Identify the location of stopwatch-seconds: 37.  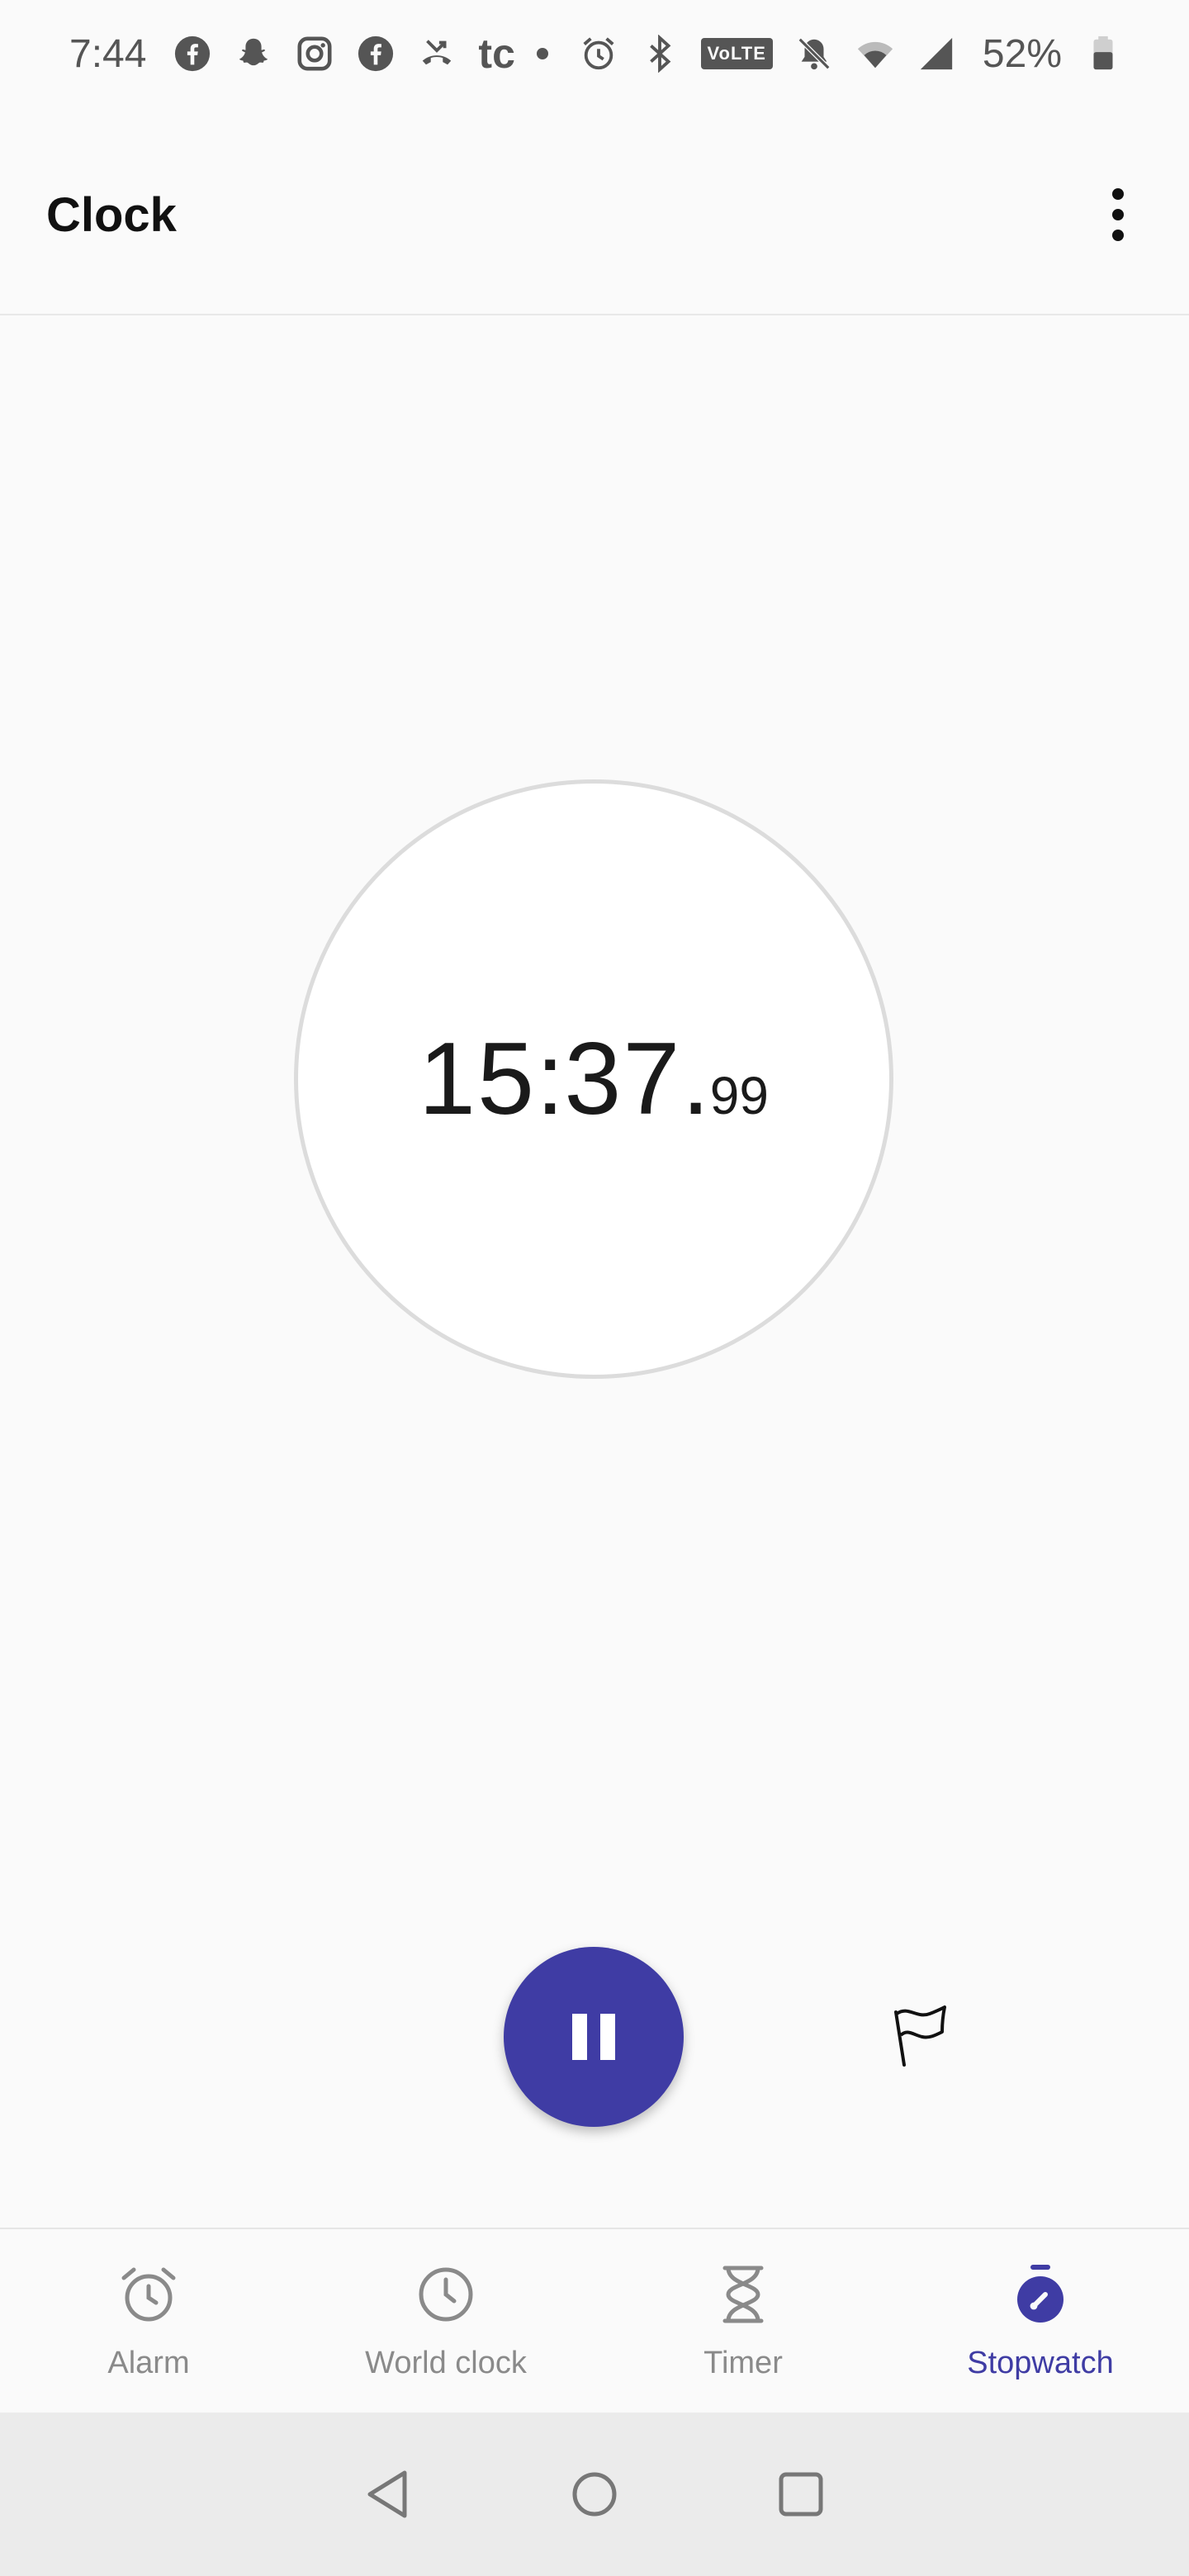
(623, 1079).